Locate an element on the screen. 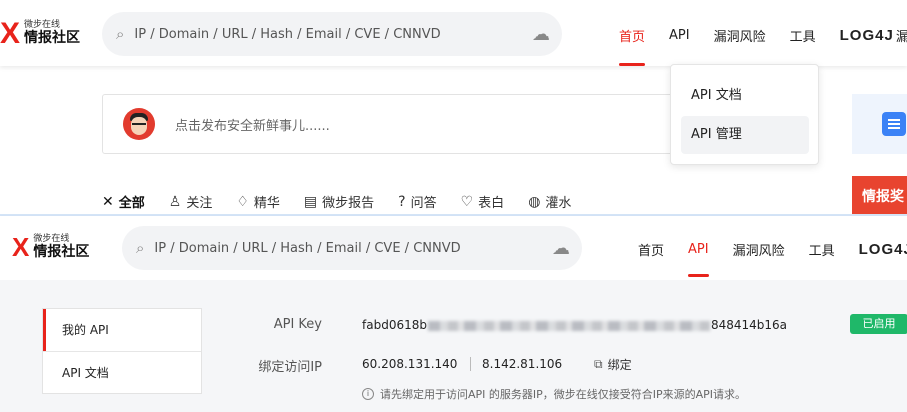  bind-ip-button: ⧉ 绑定 is located at coordinates (613, 364).